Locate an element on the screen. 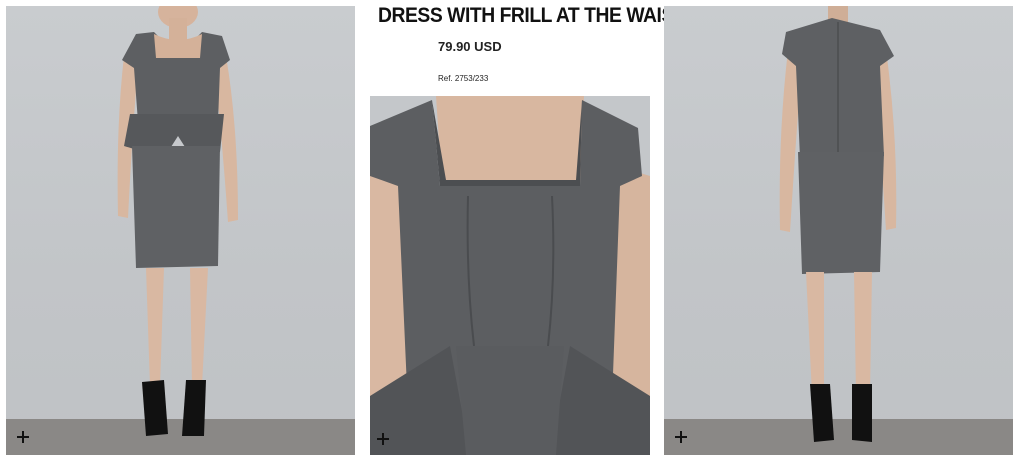  product-title: DRESS WITH FRILL AT THE WAIST is located at coordinates (532, 15).